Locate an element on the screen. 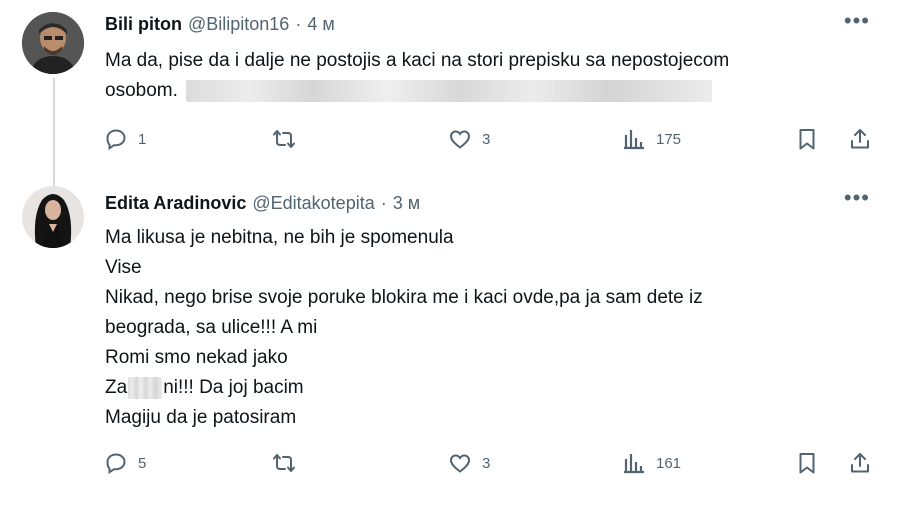 The width and height of the screenshot is (900, 519). user-handle: @Editakotepita is located at coordinates (313, 203).